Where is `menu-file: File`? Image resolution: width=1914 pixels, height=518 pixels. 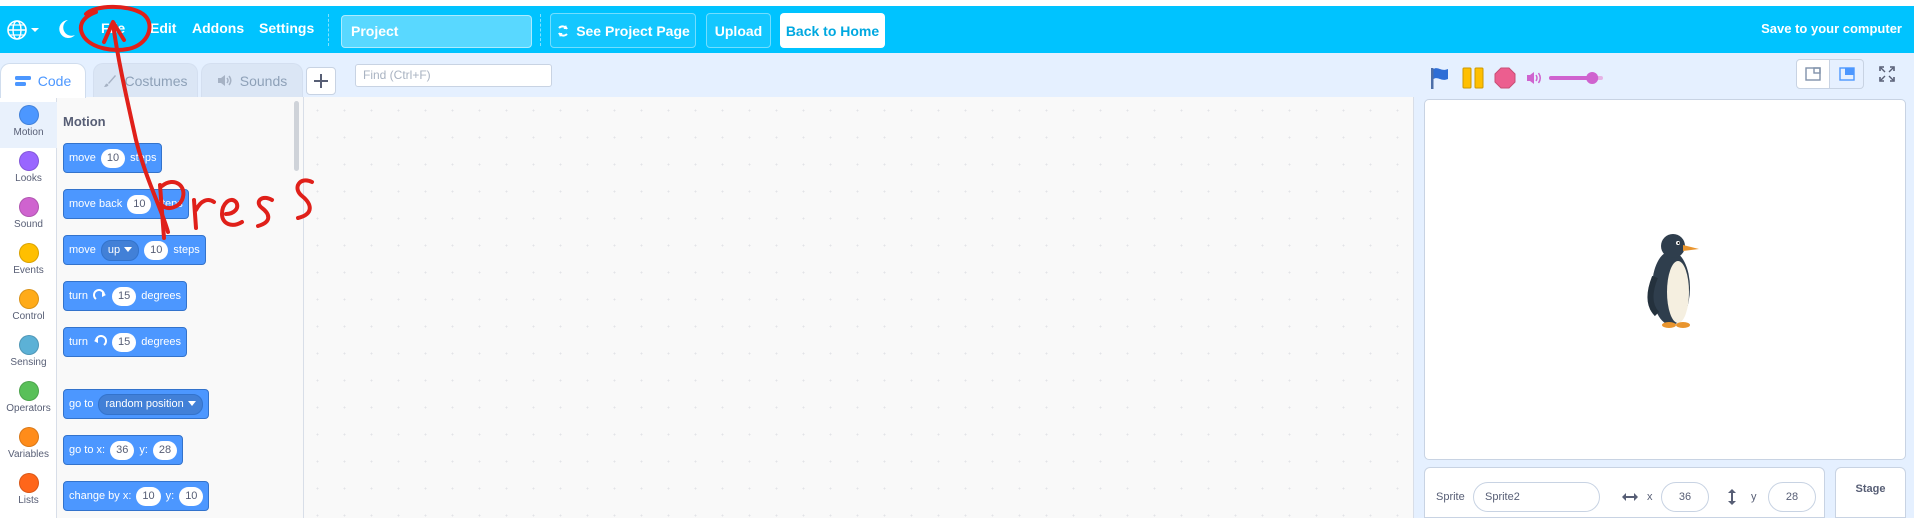
menu-file: File is located at coordinates (113, 28).